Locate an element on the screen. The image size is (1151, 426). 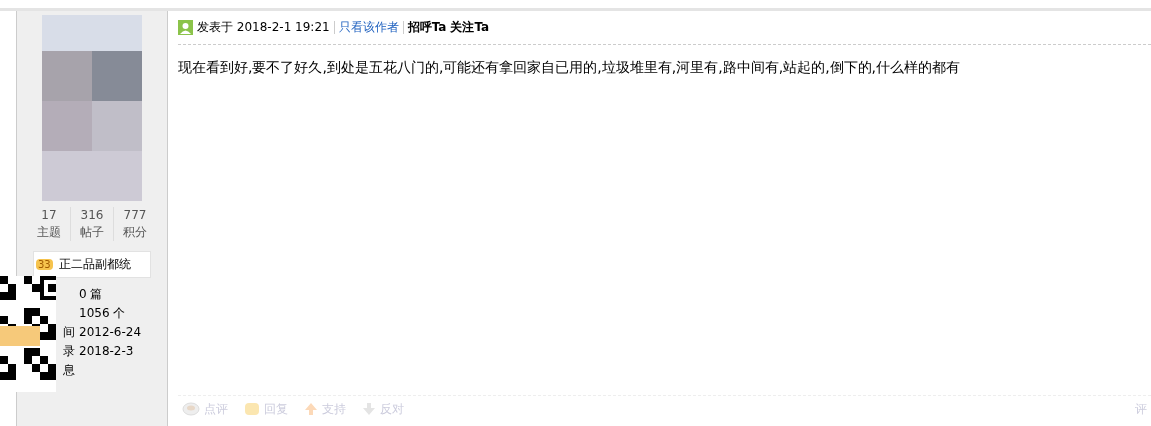
stat-value: 316 is located at coordinates (92, 215).